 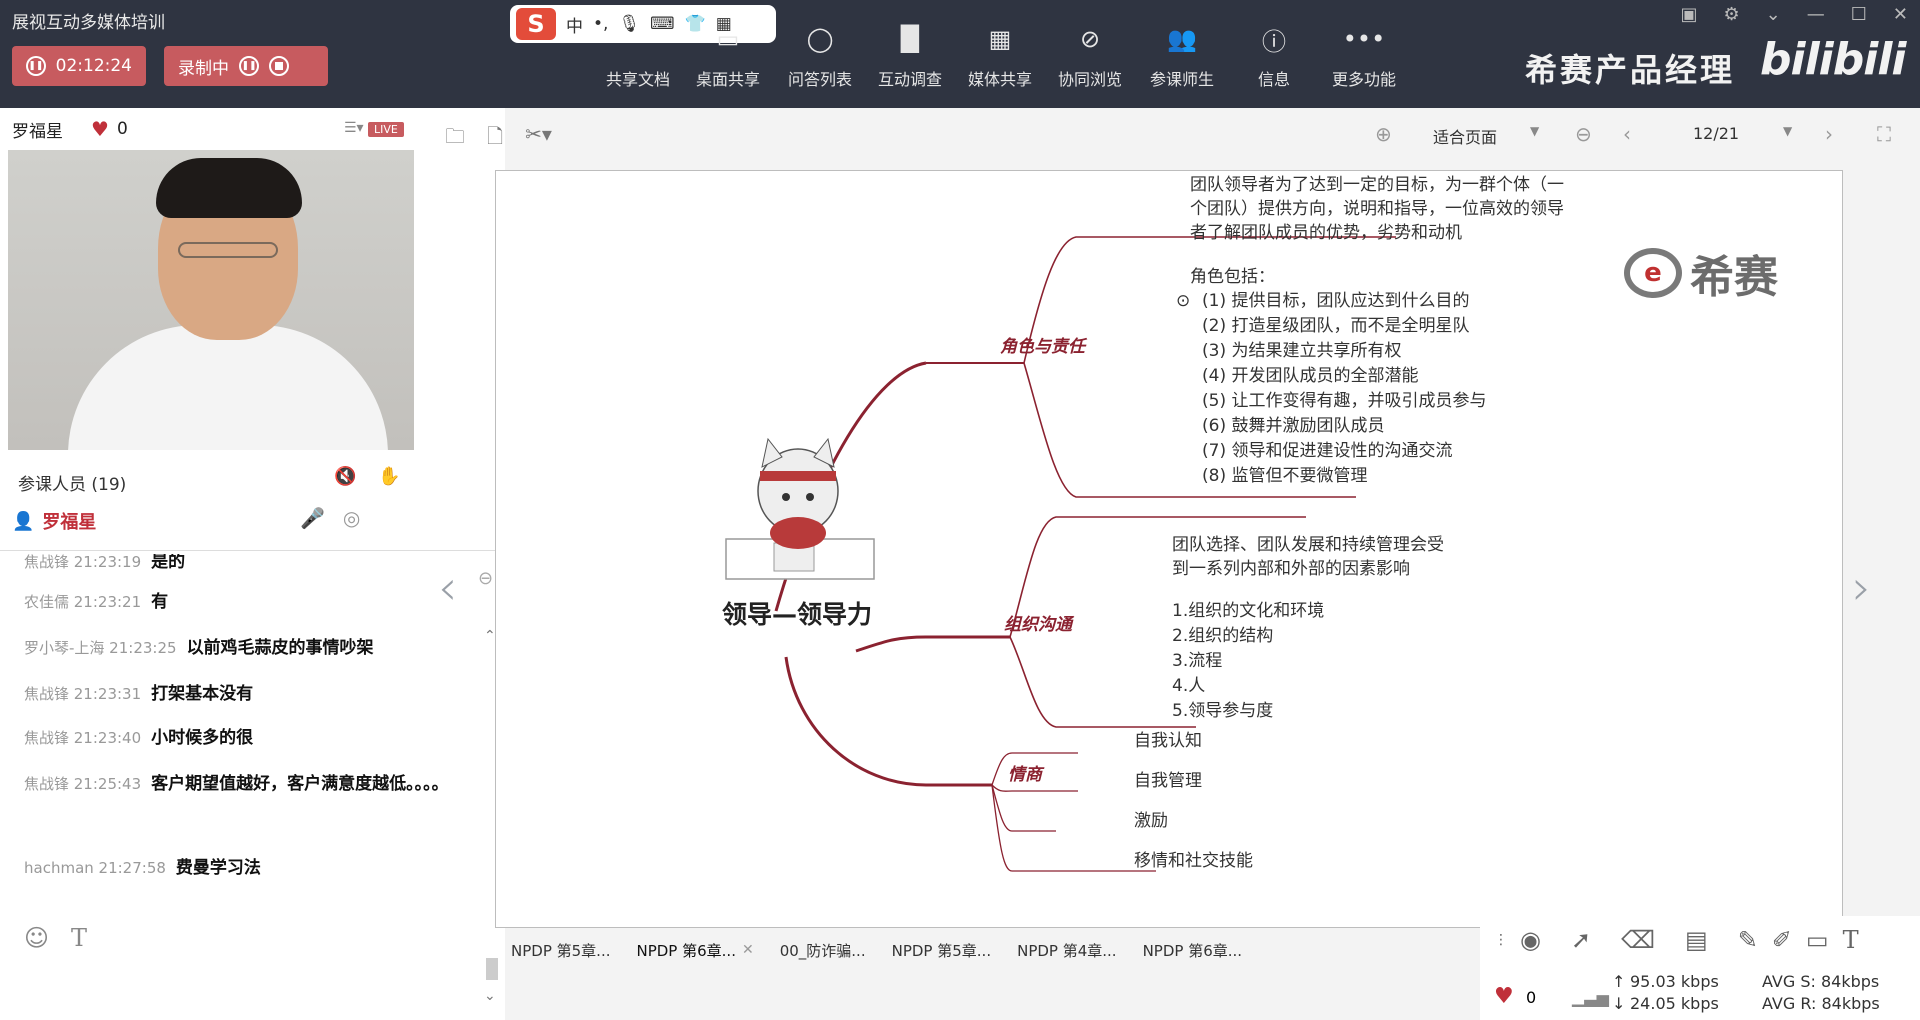 What do you see at coordinates (1851, 940) in the screenshot?
I see `text-tool-icon: T` at bounding box center [1851, 940].